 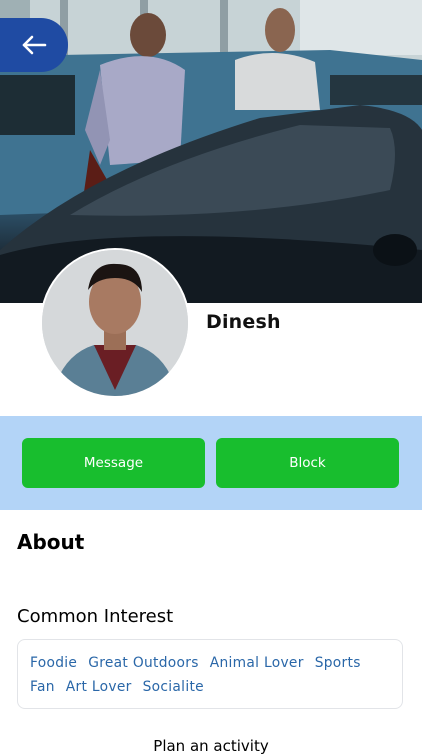 I want to click on about-heading: About, so click(x=51, y=542).